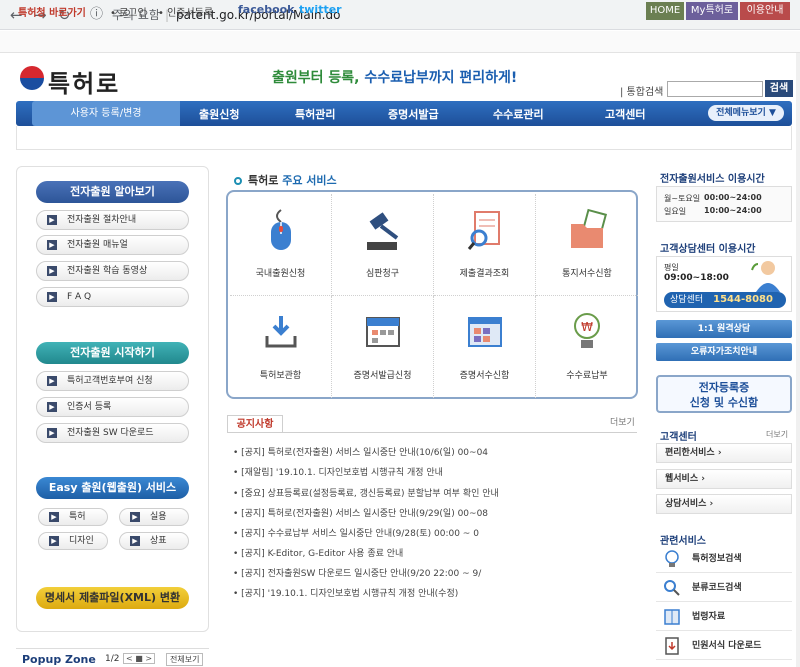  Describe the element at coordinates (665, 11) in the screenshot. I see `home-button: HOME` at that location.